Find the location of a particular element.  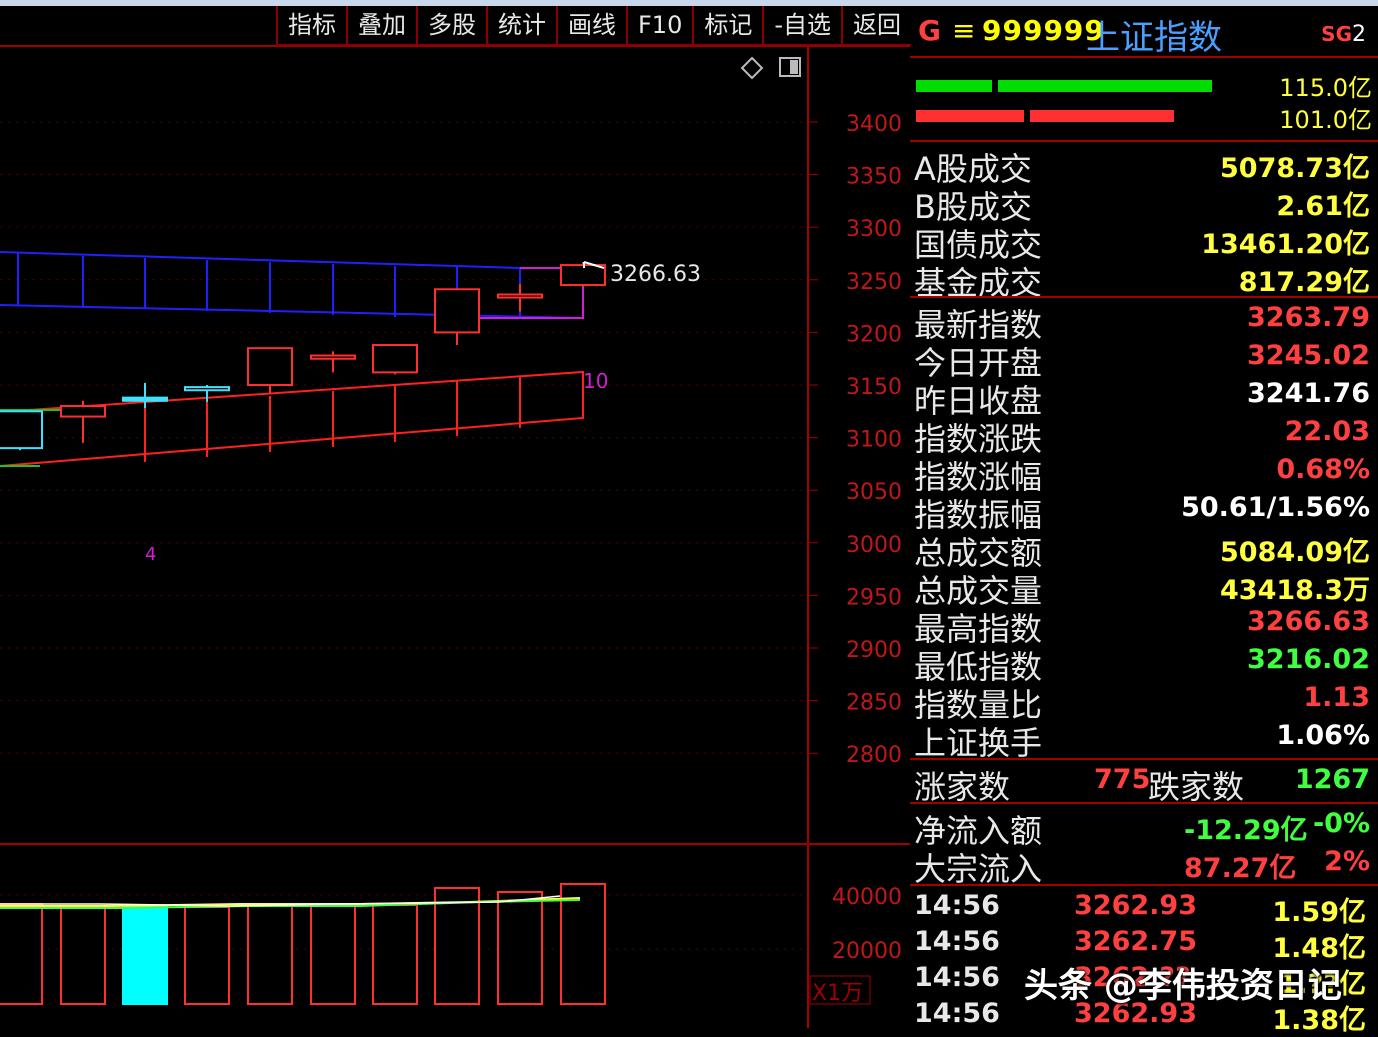

turnover-row: A股成交 5078.73亿 is located at coordinates (1144, 166).